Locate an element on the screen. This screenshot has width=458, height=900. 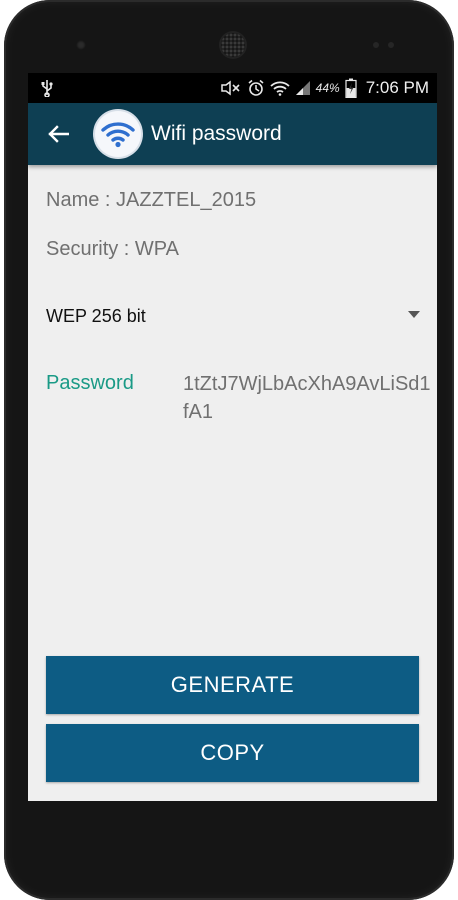
generate-button: GENERATE is located at coordinates (232, 685).